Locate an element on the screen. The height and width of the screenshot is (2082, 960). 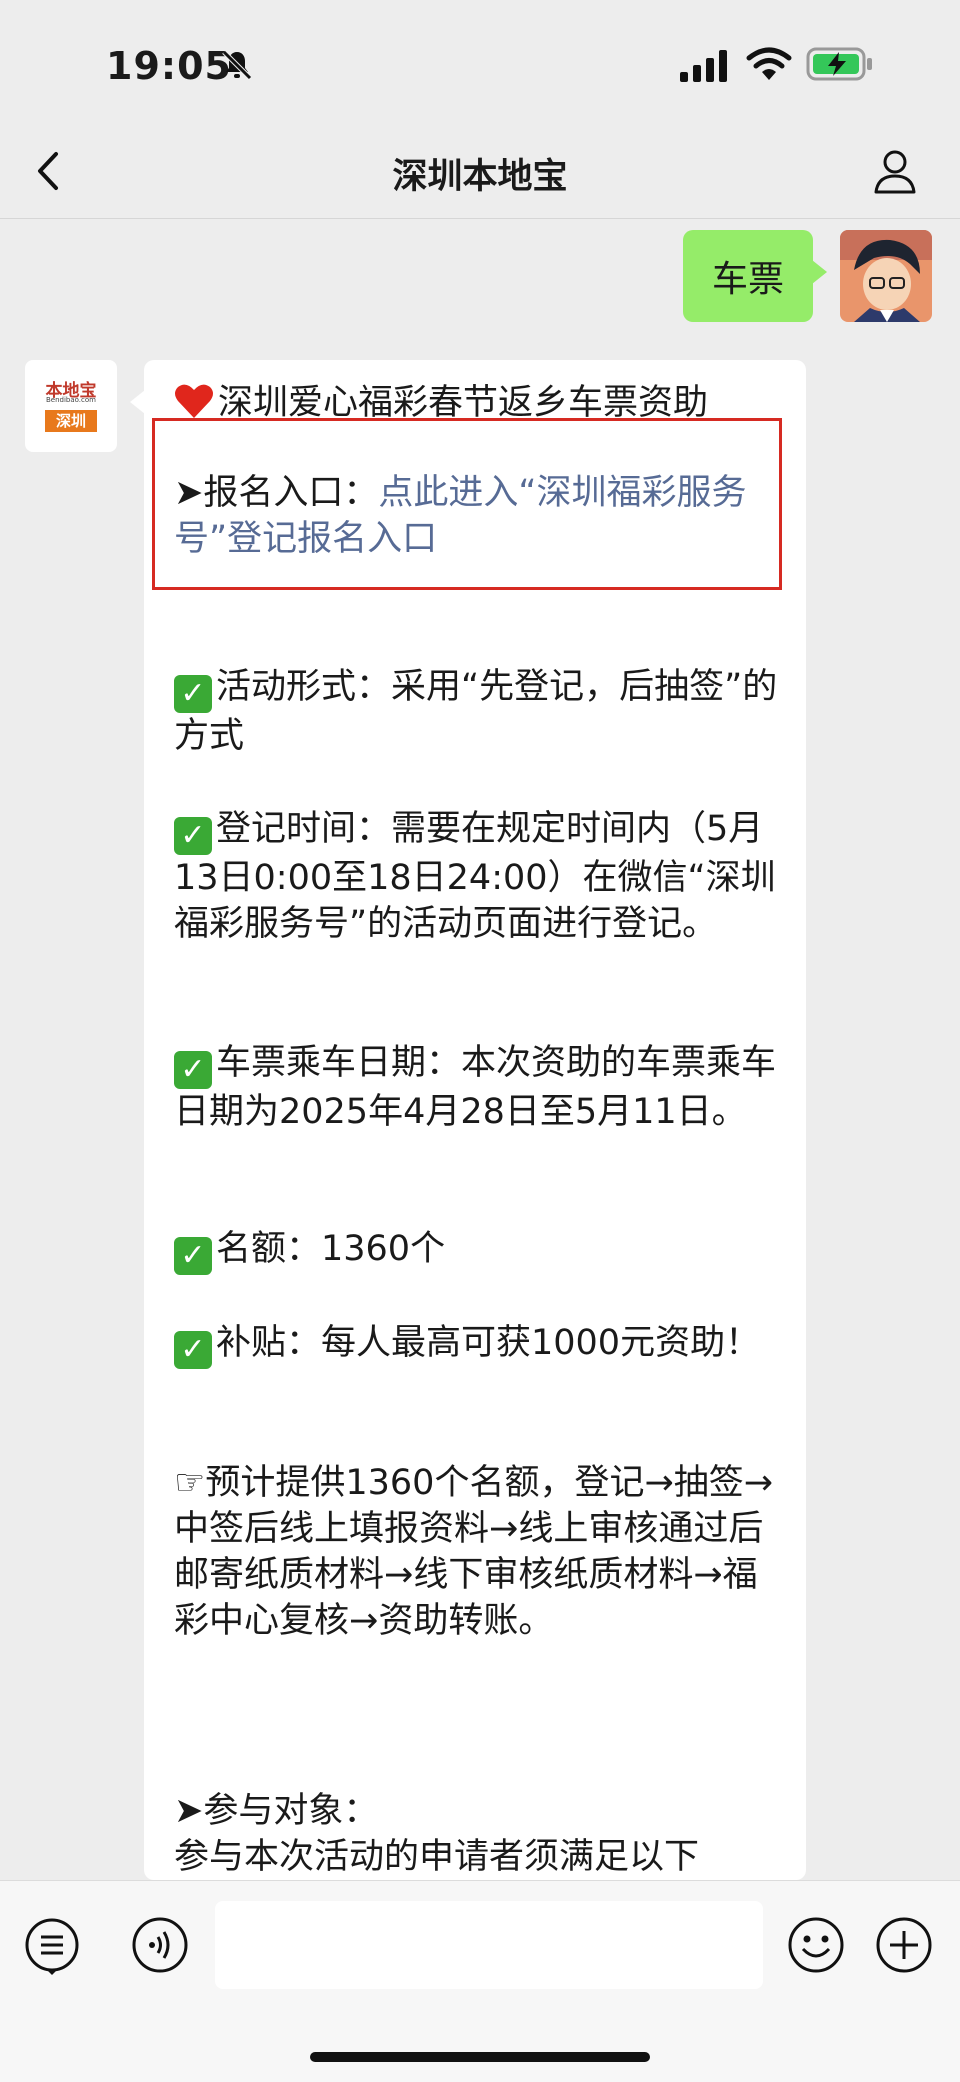
subsidy-text: 补贴：每人最高可获1000元资助！ is located at coordinates (488, 1343).